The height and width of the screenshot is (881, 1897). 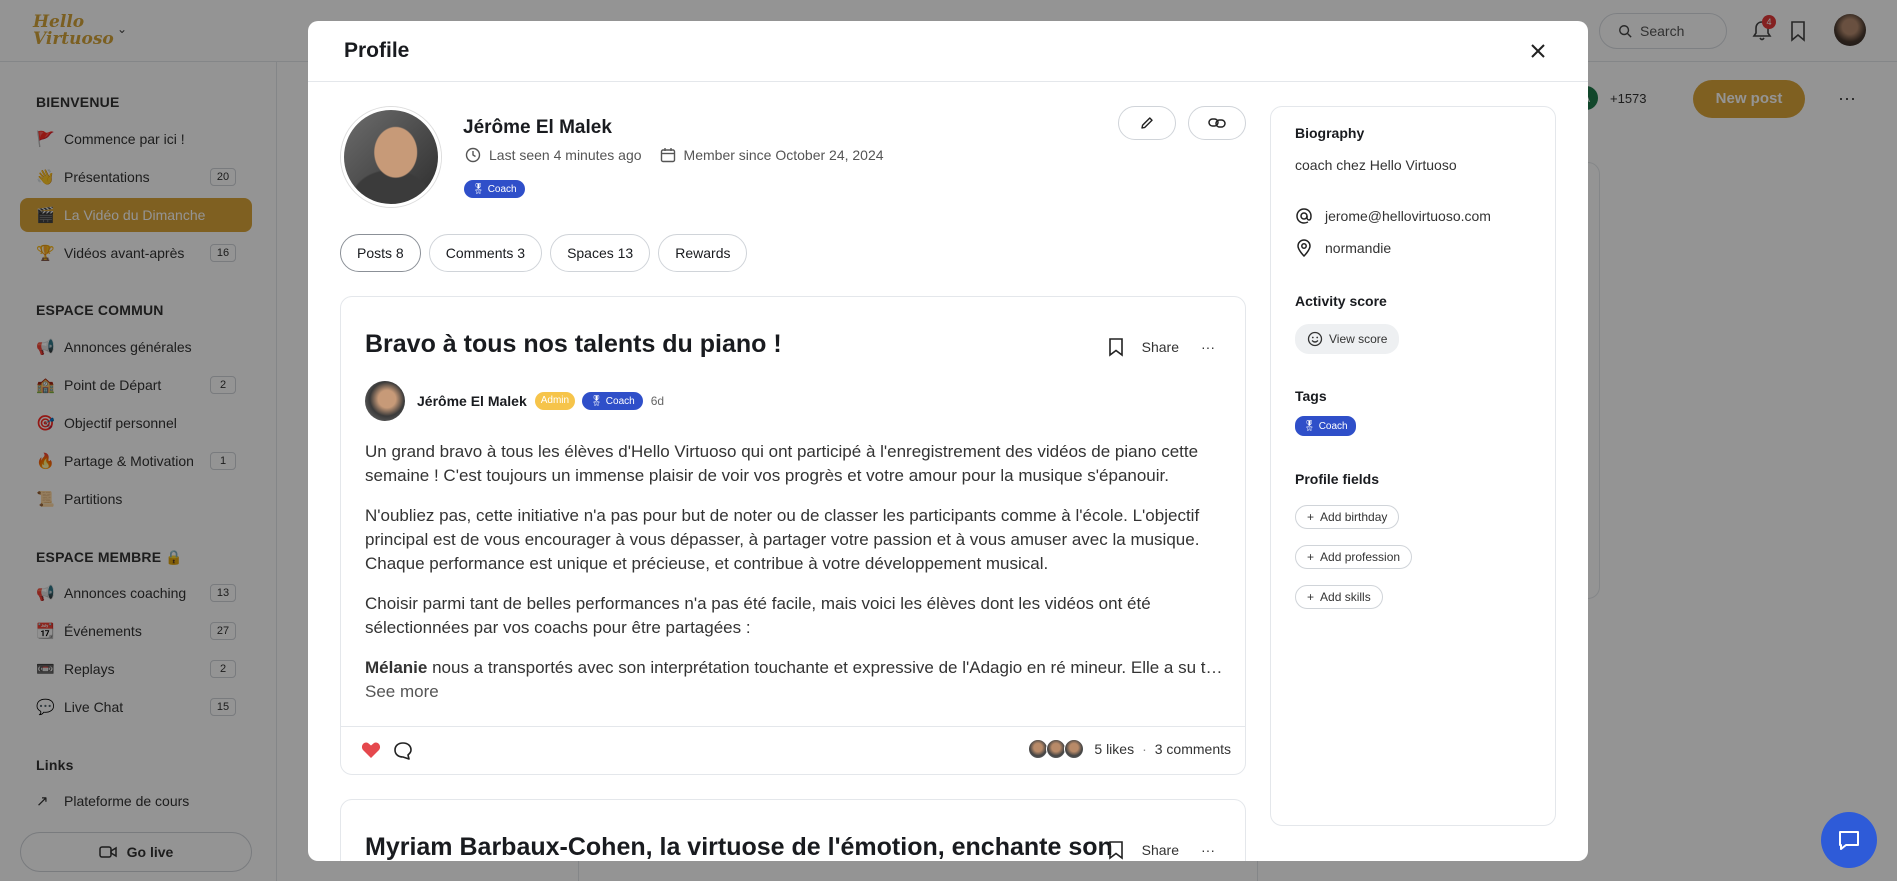 I want to click on smiley-icon, so click(x=1315, y=339).